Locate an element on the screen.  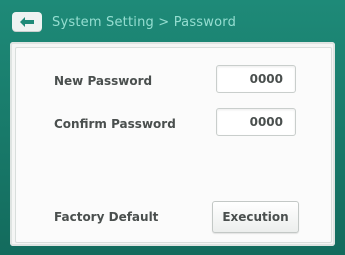
execution-button: Execution is located at coordinates (255, 217).